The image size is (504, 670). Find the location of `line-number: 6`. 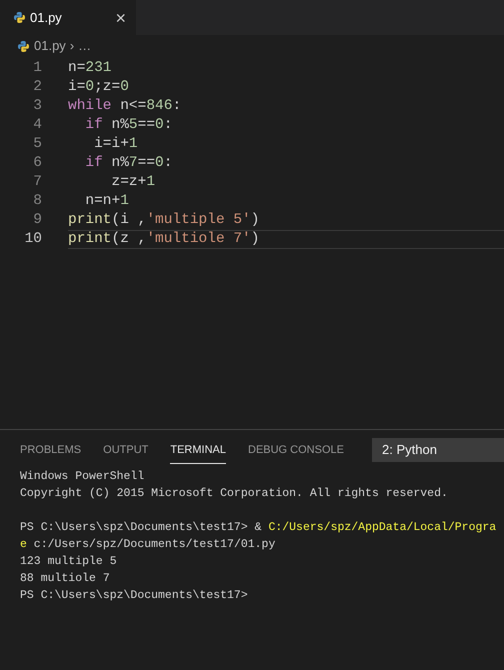

line-number: 6 is located at coordinates (37, 163).